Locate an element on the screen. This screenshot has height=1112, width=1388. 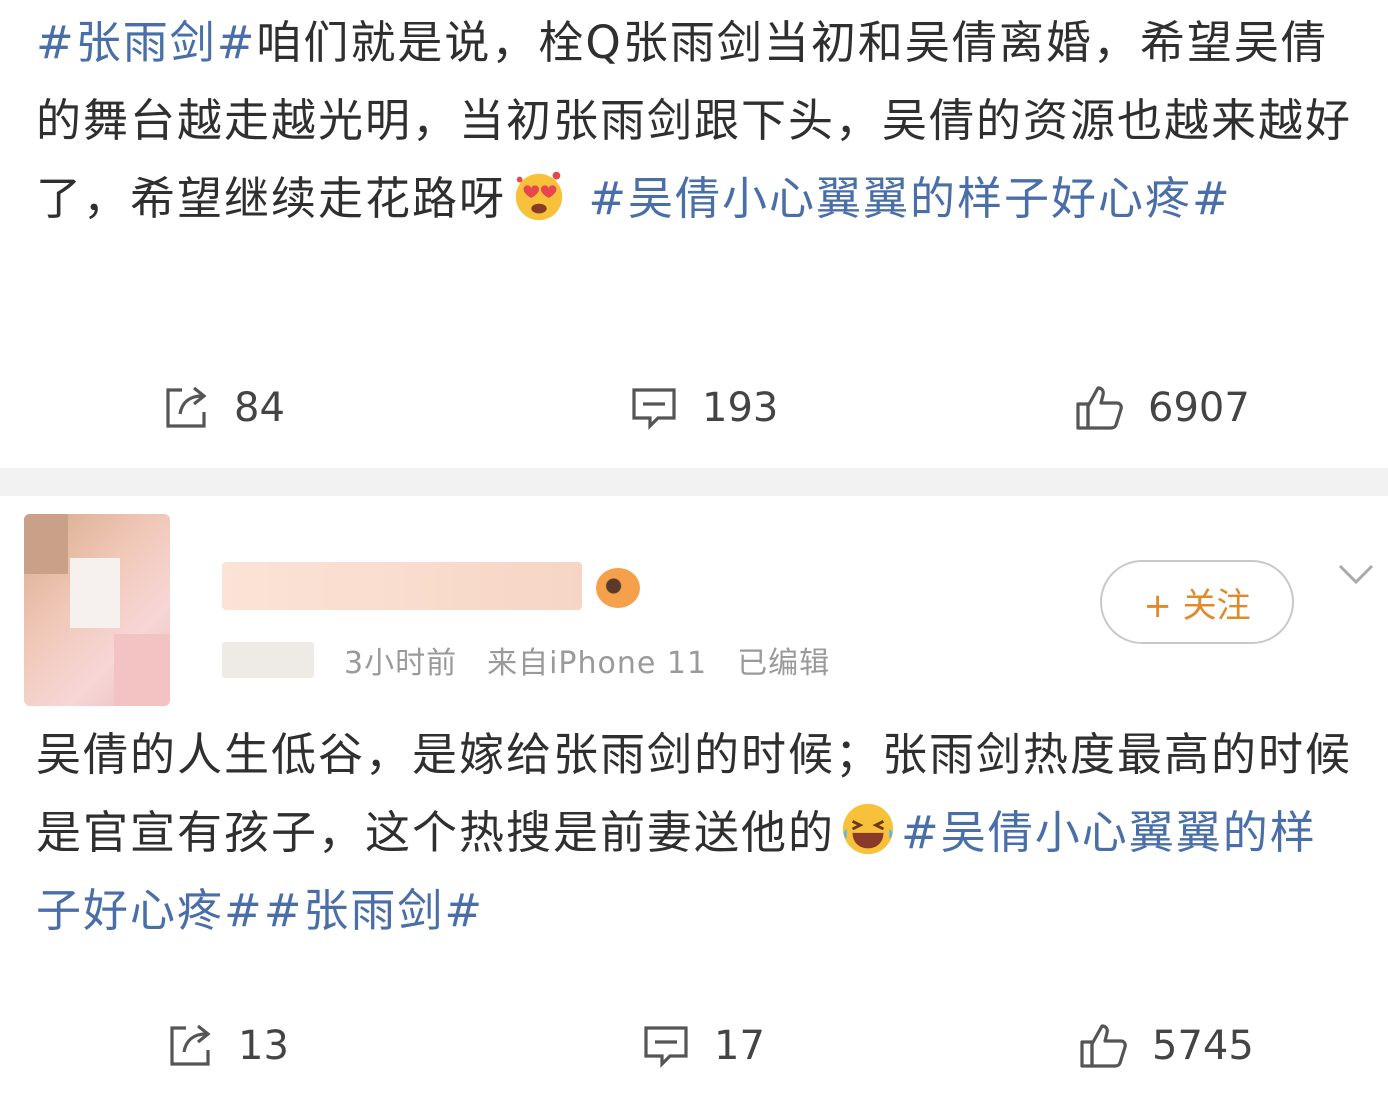
post-separator is located at coordinates (694, 482).